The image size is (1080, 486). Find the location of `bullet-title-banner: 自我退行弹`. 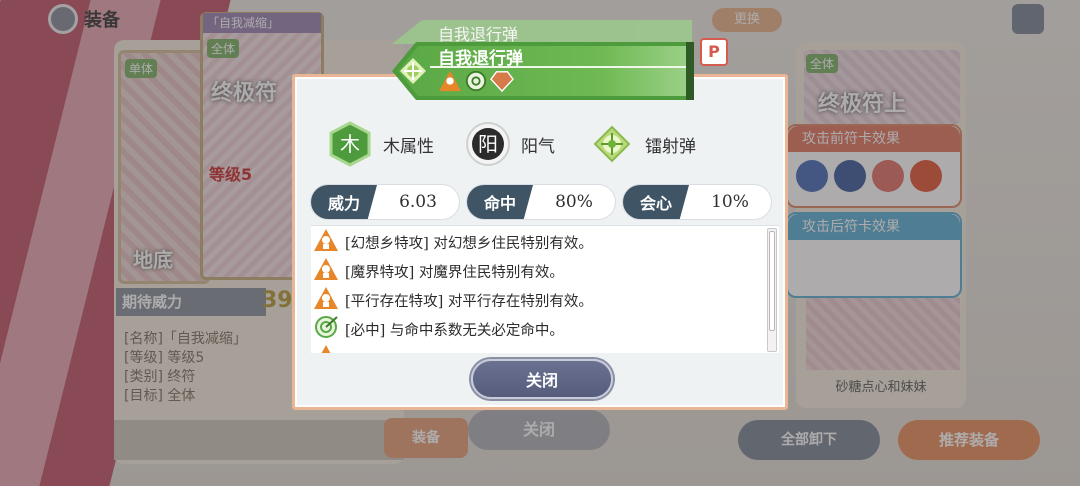

bullet-title-banner: 自我退行弹 is located at coordinates (543, 71).